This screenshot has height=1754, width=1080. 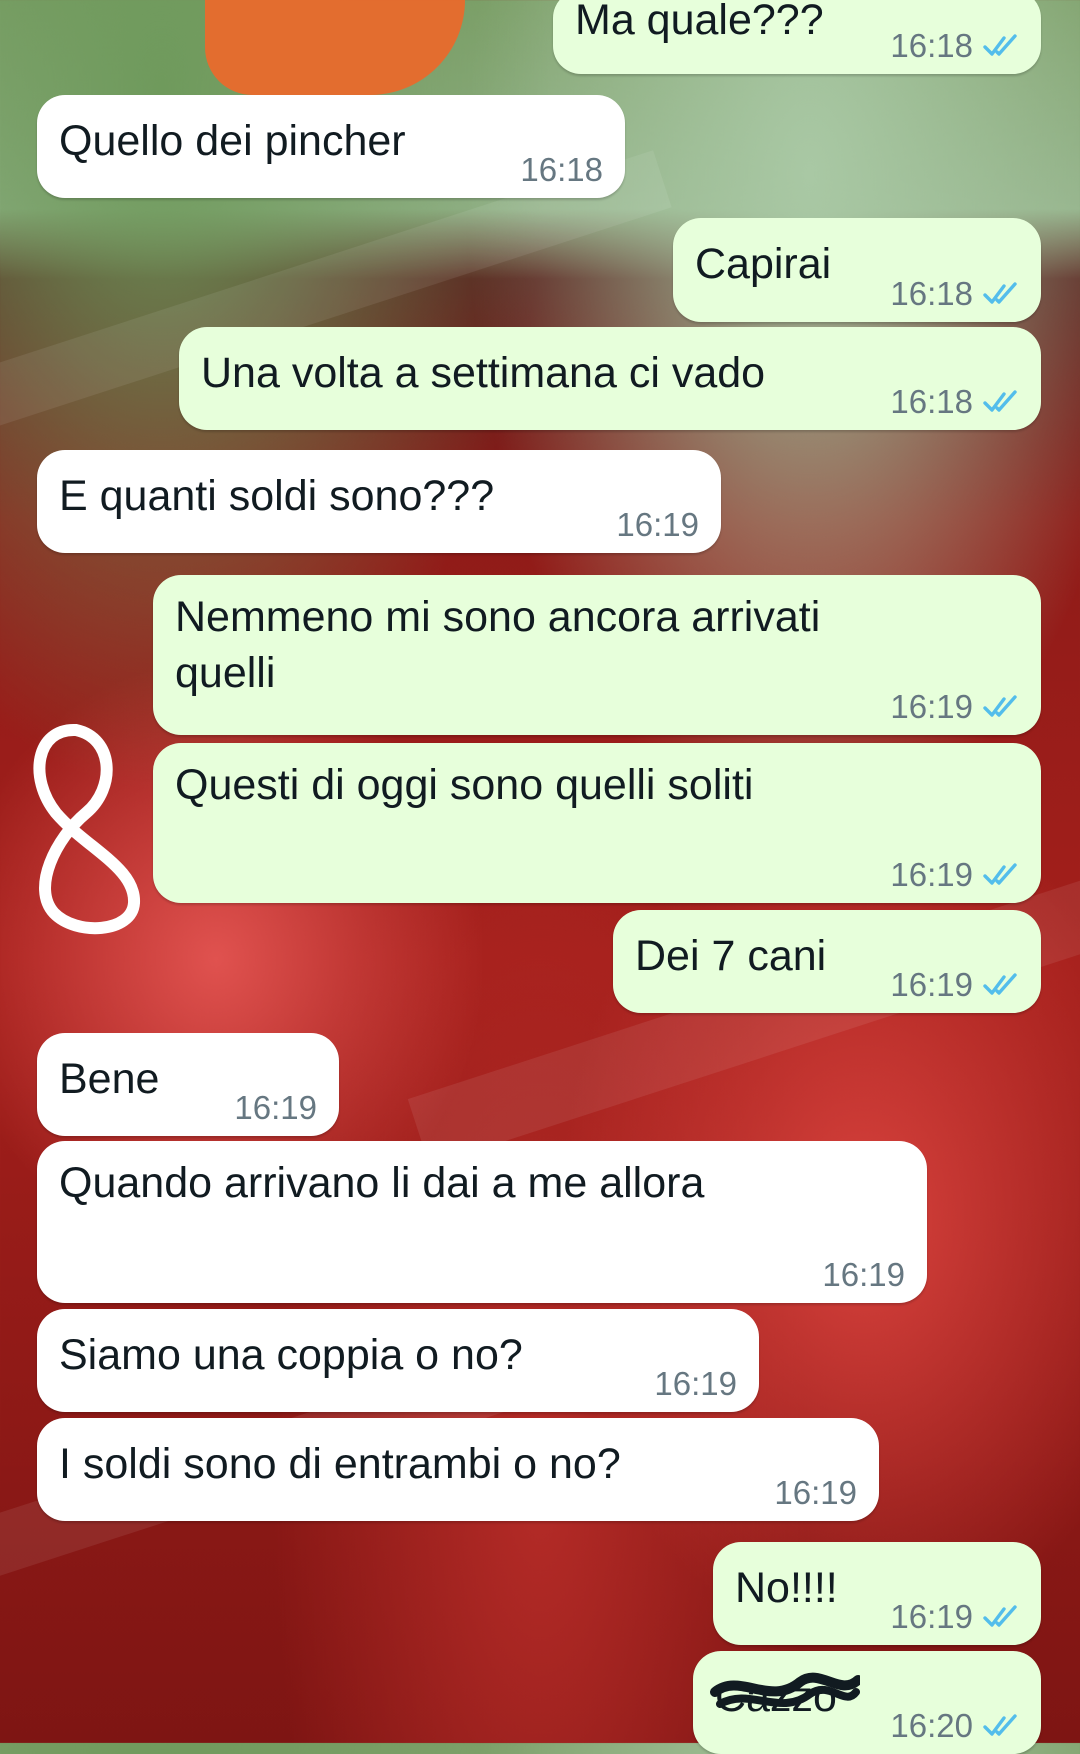 What do you see at coordinates (483, 373) in the screenshot?
I see `message-text: Una volta a settimana ci vado` at bounding box center [483, 373].